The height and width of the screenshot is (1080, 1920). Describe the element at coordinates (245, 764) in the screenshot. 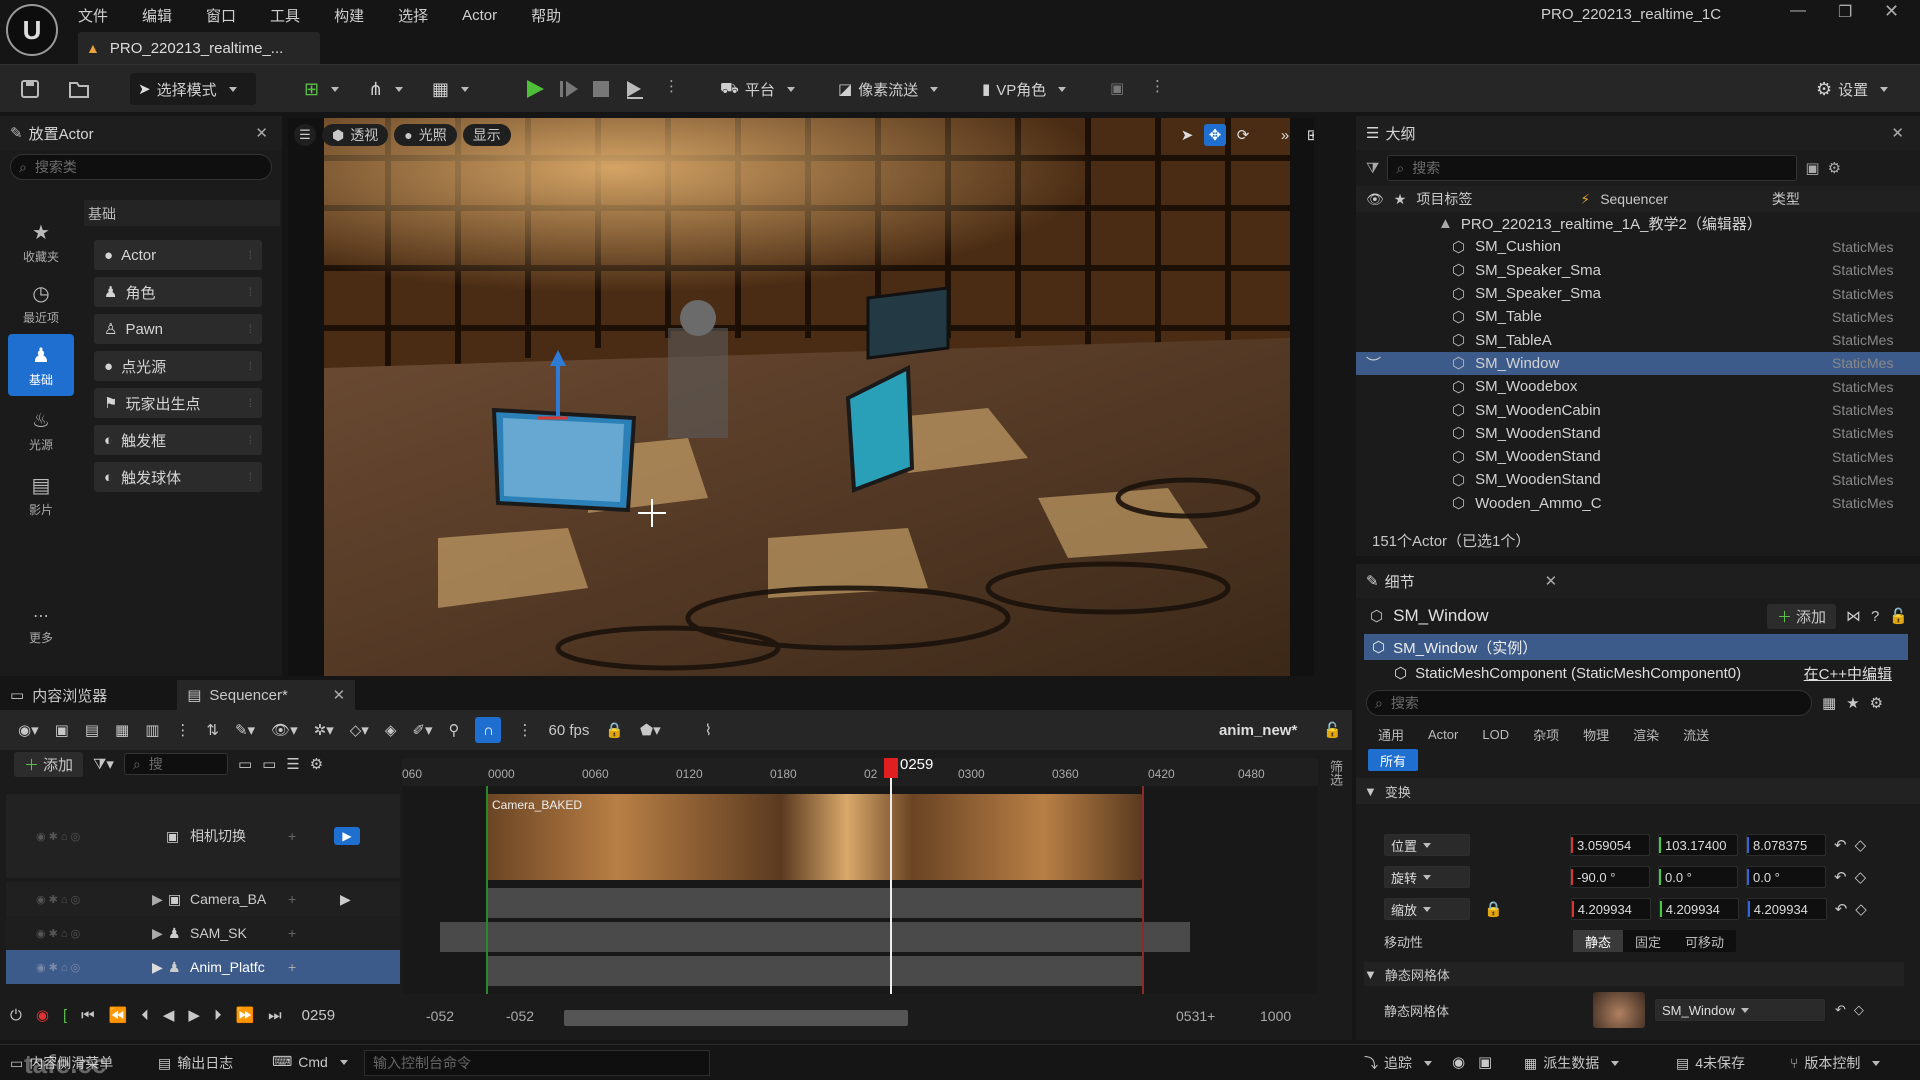

I see `collapse-icon: ▭` at that location.